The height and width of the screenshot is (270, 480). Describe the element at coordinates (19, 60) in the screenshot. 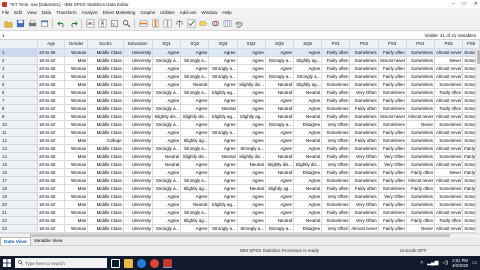

I see `row-number: 2` at that location.